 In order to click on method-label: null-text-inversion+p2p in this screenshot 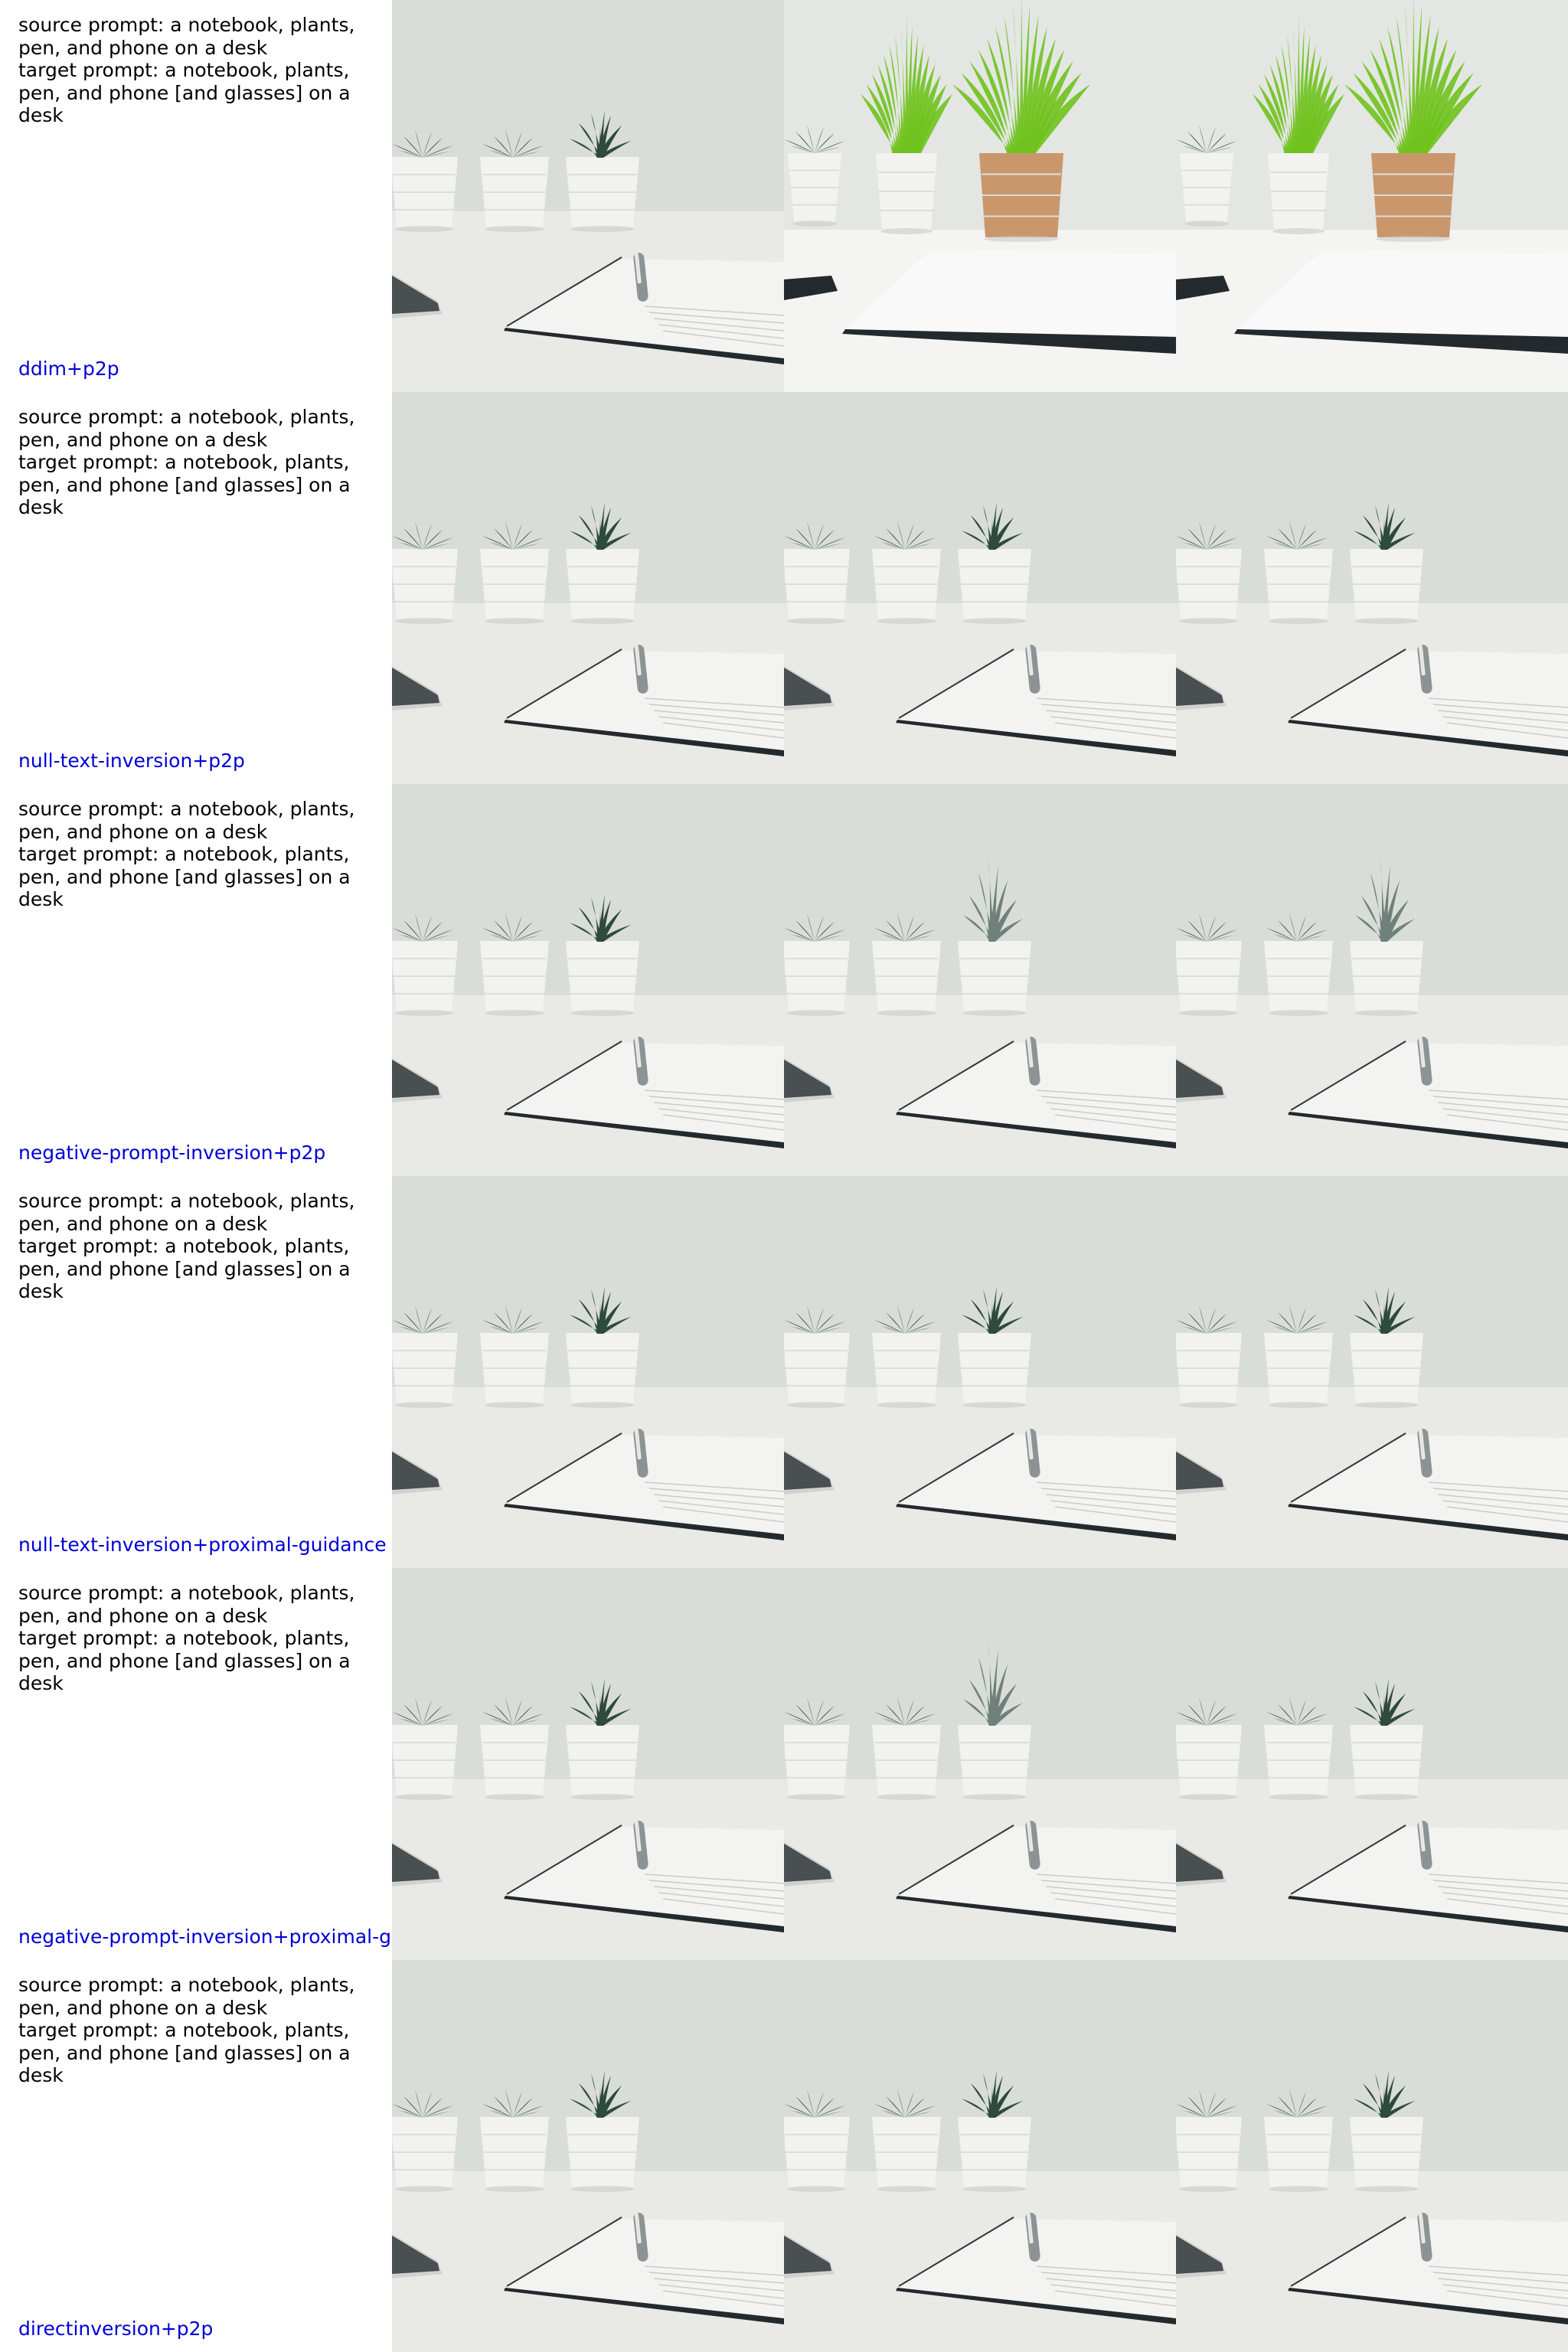, I will do `click(131, 761)`.